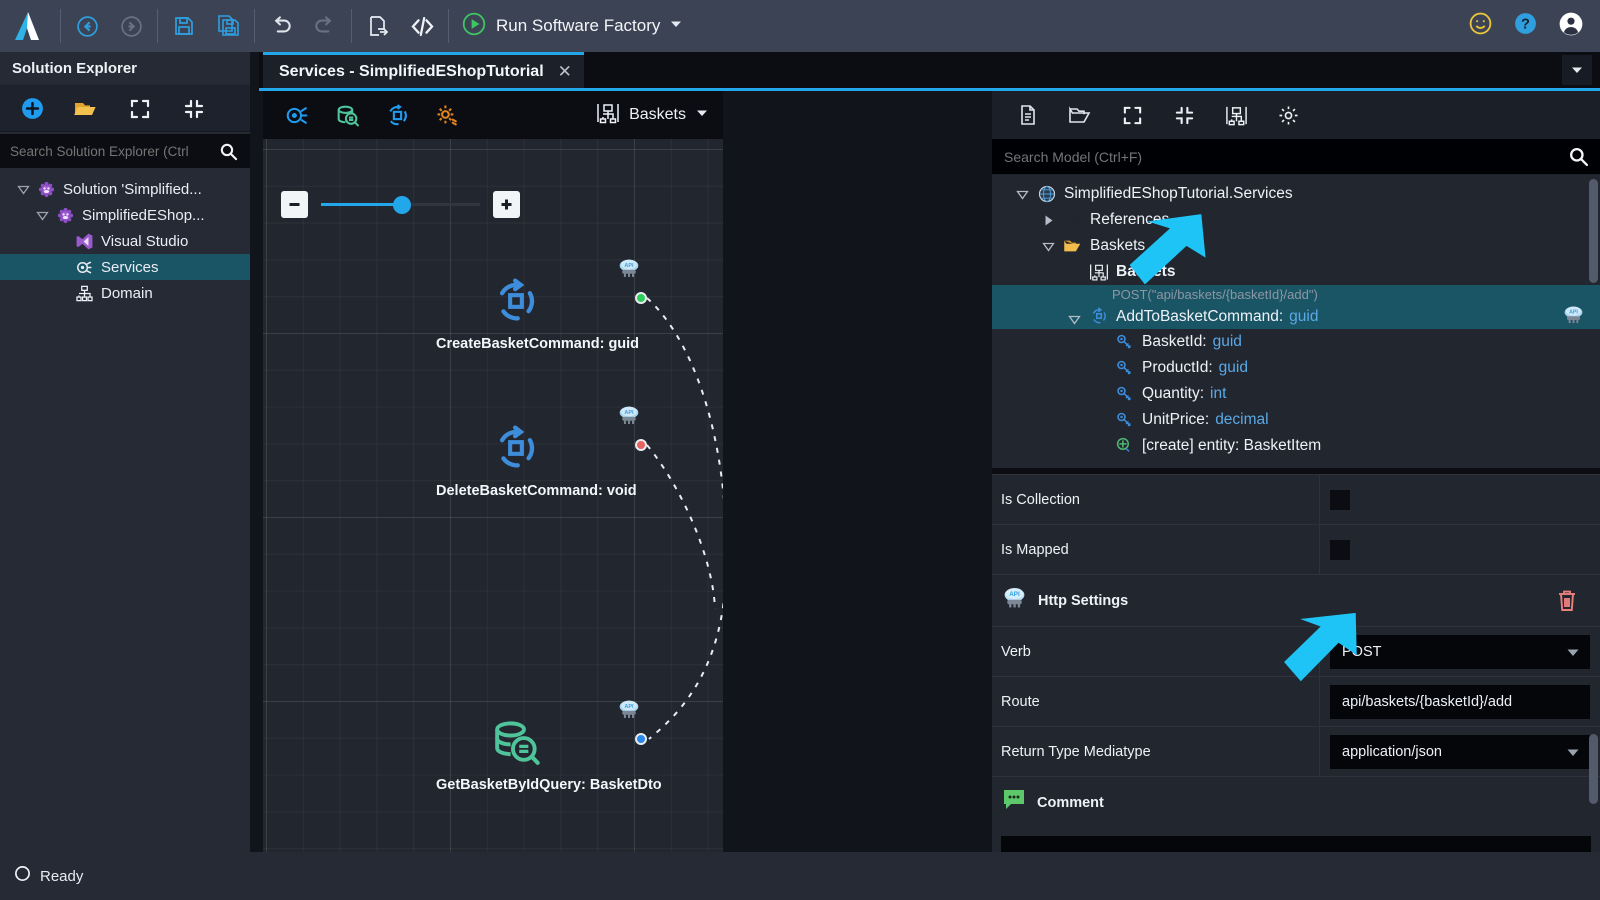 Image resolution: width=1600 pixels, height=900 pixels. Describe the element at coordinates (281, 26) in the screenshot. I see `undo-icon` at that location.